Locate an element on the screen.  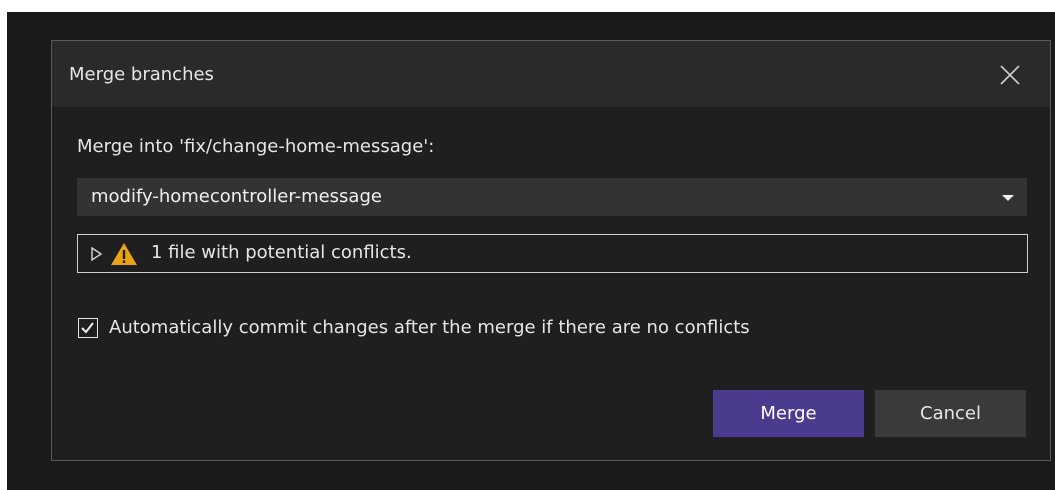
selected-branch: modify-homecontroller-message is located at coordinates (236, 196).